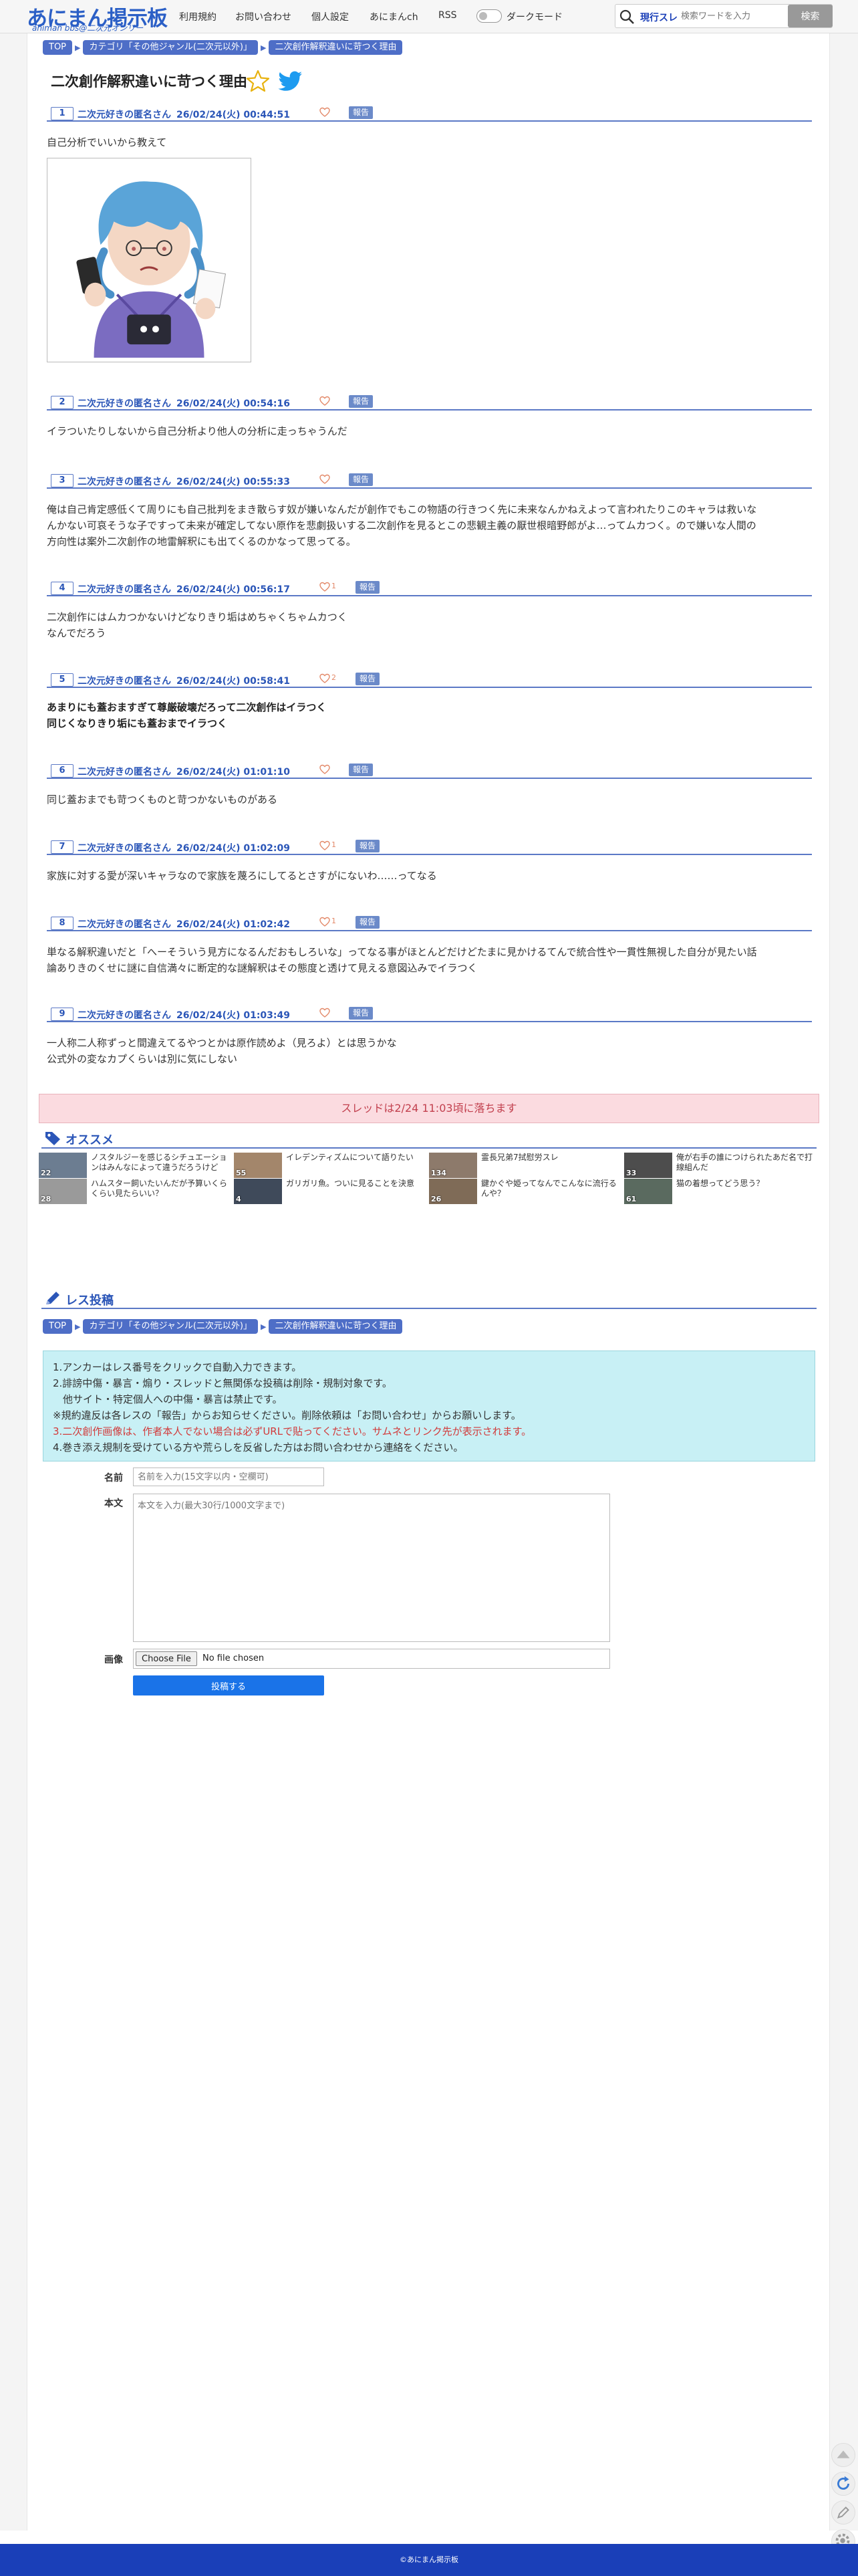  I want to click on post-number: 8, so click(62, 923).